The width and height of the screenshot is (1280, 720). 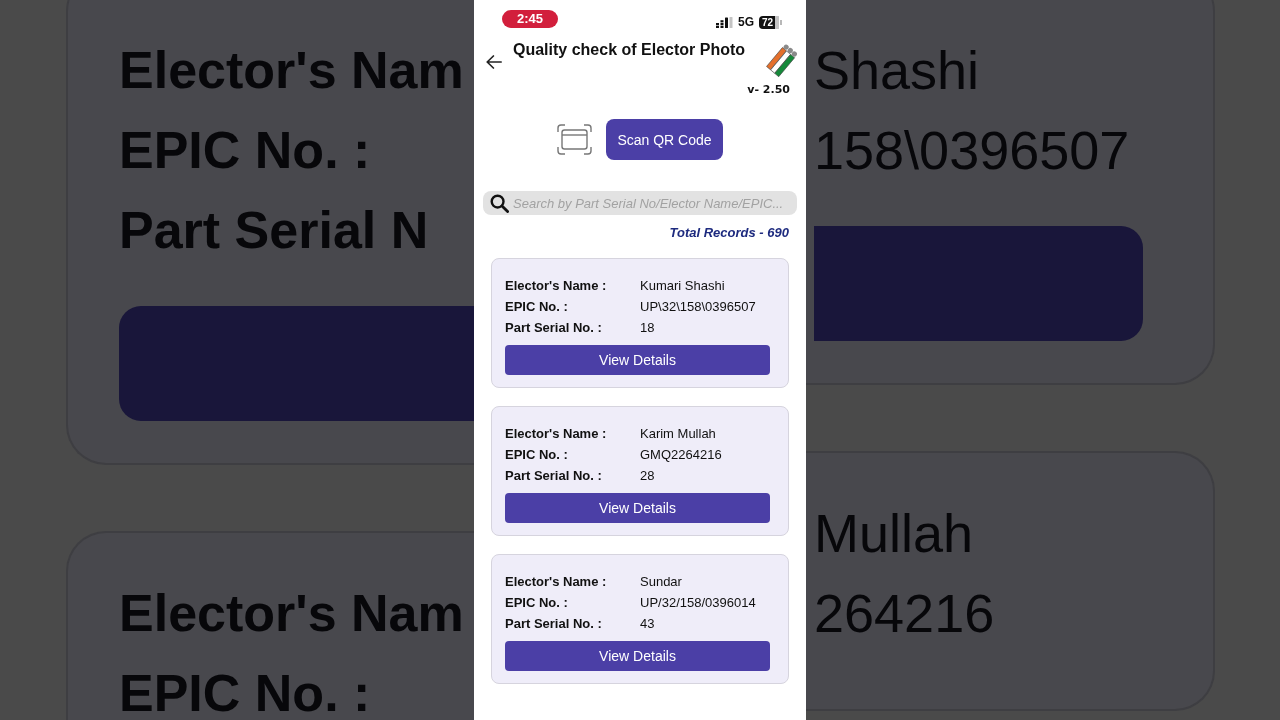 What do you see at coordinates (678, 434) in the screenshot?
I see `field-value: Karim Mullah` at bounding box center [678, 434].